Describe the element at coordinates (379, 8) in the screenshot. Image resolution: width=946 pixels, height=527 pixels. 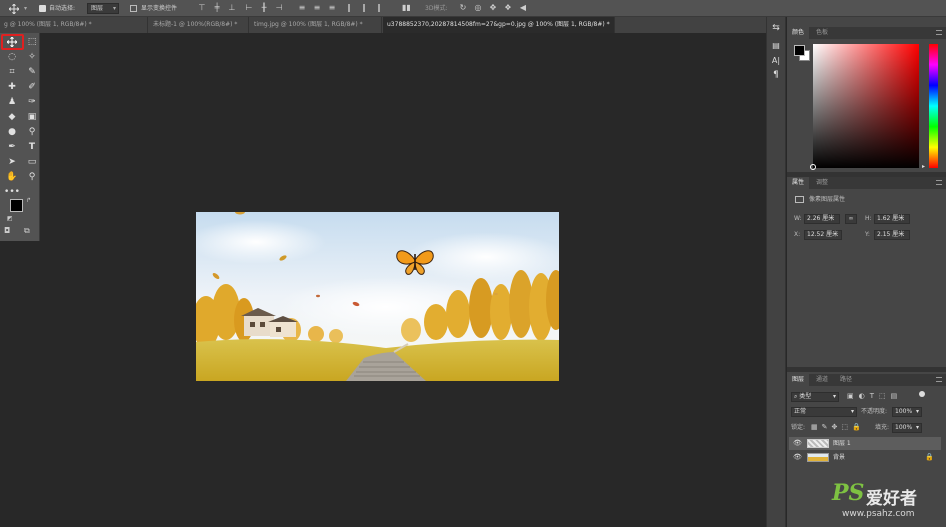
I see `distribute-right-icon: ‖` at that location.